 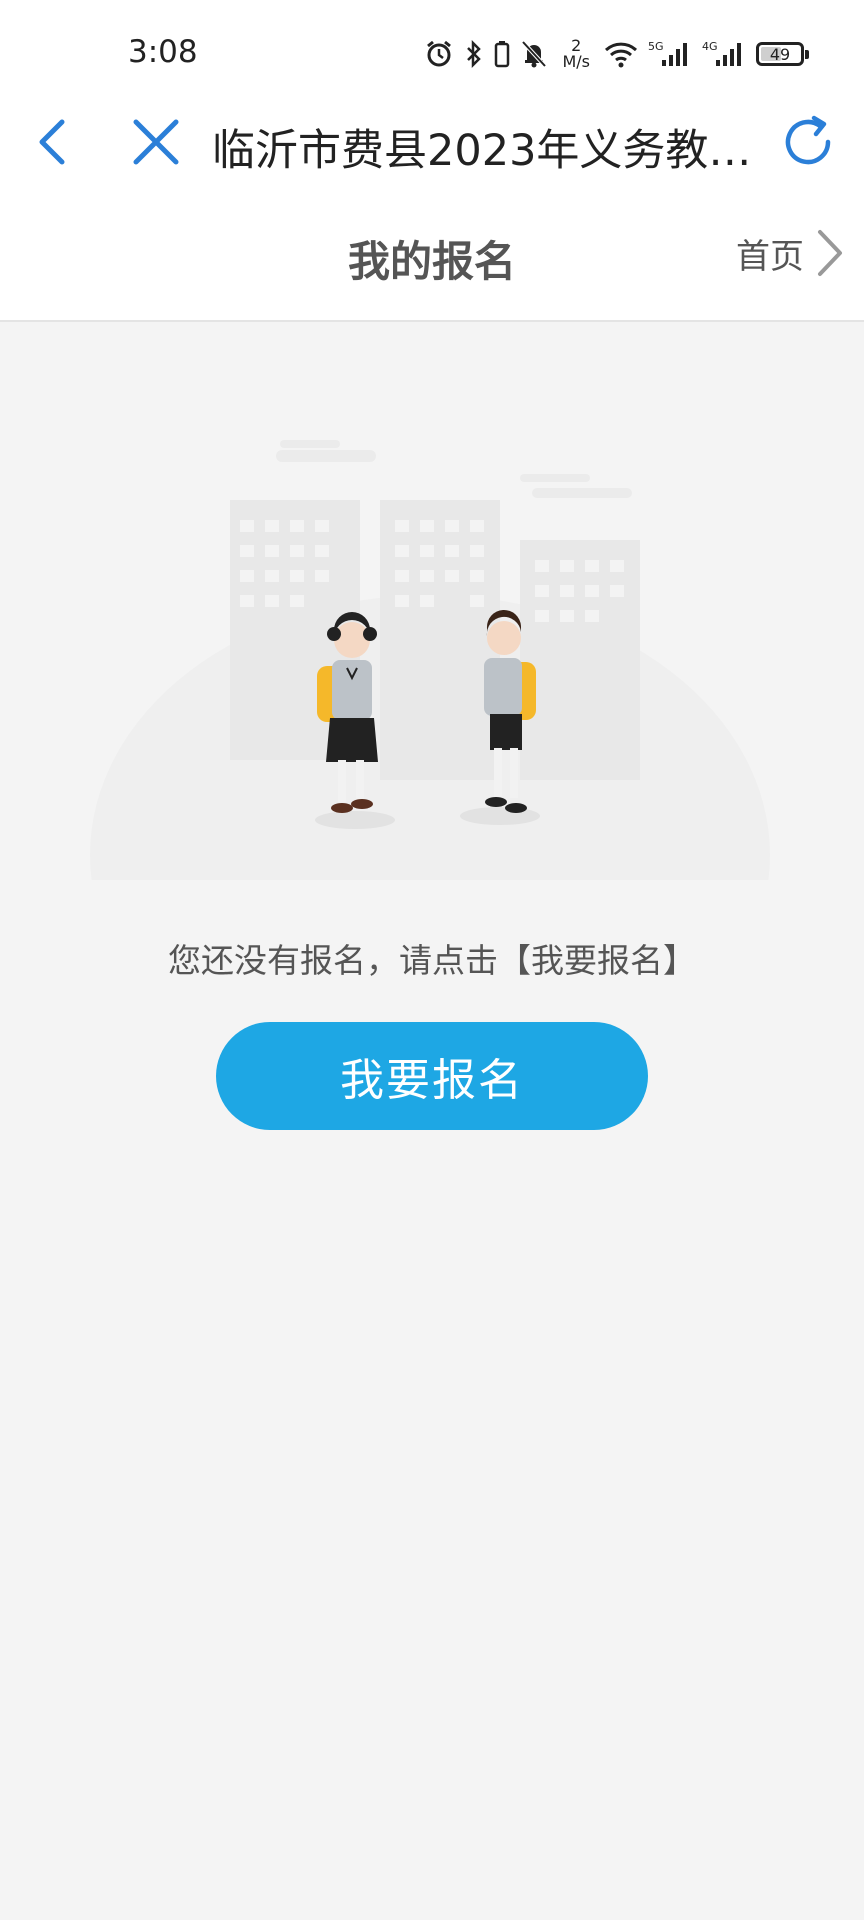 What do you see at coordinates (439, 53) in the screenshot?
I see `alarm-icon` at bounding box center [439, 53].